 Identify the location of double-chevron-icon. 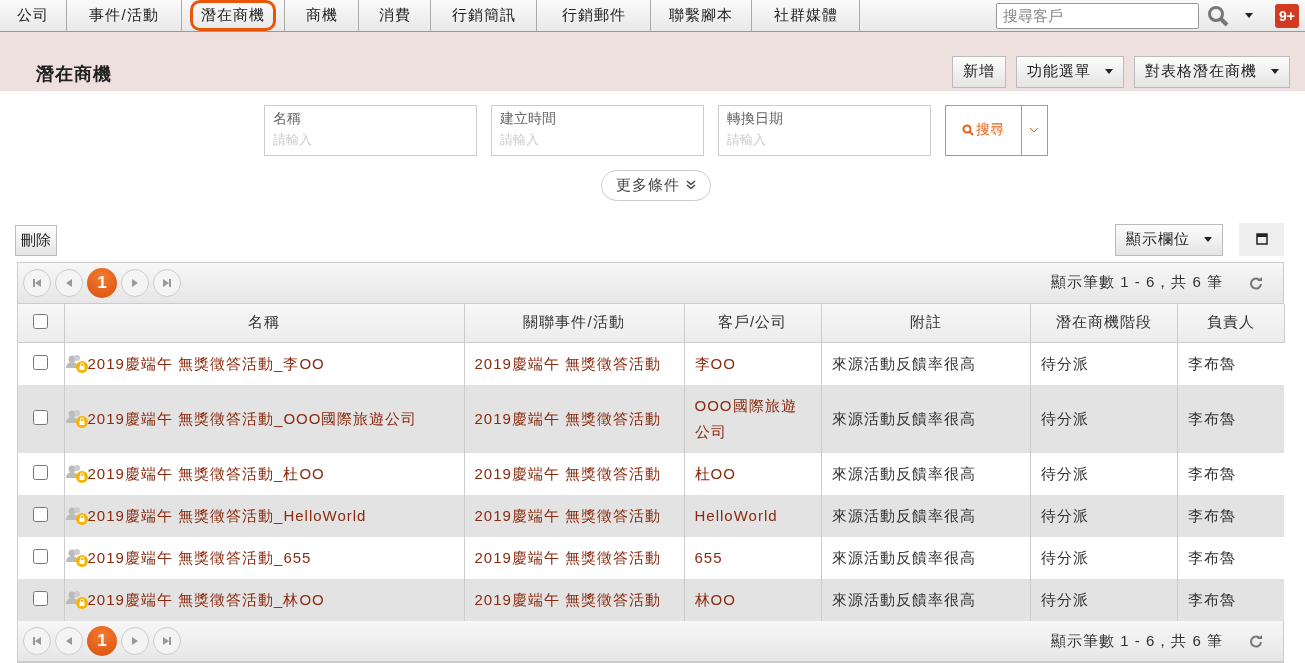
(690, 185).